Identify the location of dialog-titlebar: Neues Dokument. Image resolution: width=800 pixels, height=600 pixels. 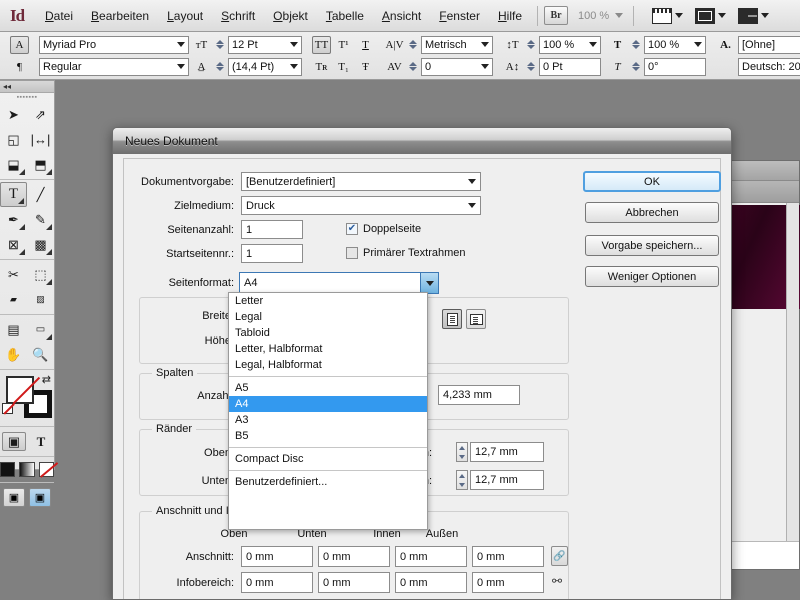
(422, 141).